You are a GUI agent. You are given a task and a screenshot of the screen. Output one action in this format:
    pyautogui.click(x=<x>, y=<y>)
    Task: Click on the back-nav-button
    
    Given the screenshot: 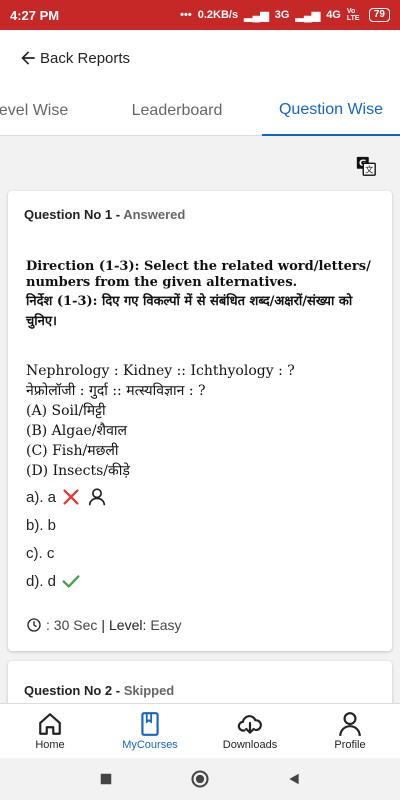 What is the action you would take?
    pyautogui.click(x=294, y=779)
    